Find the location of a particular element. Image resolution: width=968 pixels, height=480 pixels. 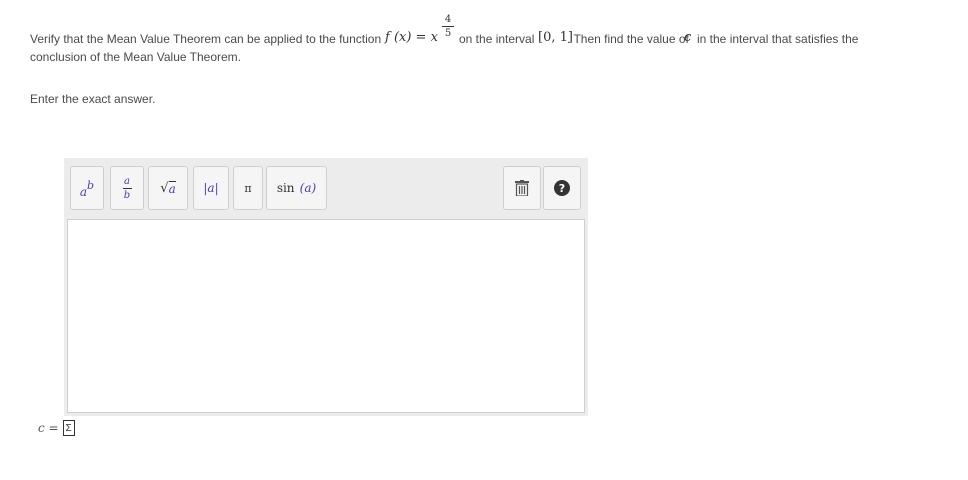

exponent-numerator: 4 is located at coordinates (448, 19).